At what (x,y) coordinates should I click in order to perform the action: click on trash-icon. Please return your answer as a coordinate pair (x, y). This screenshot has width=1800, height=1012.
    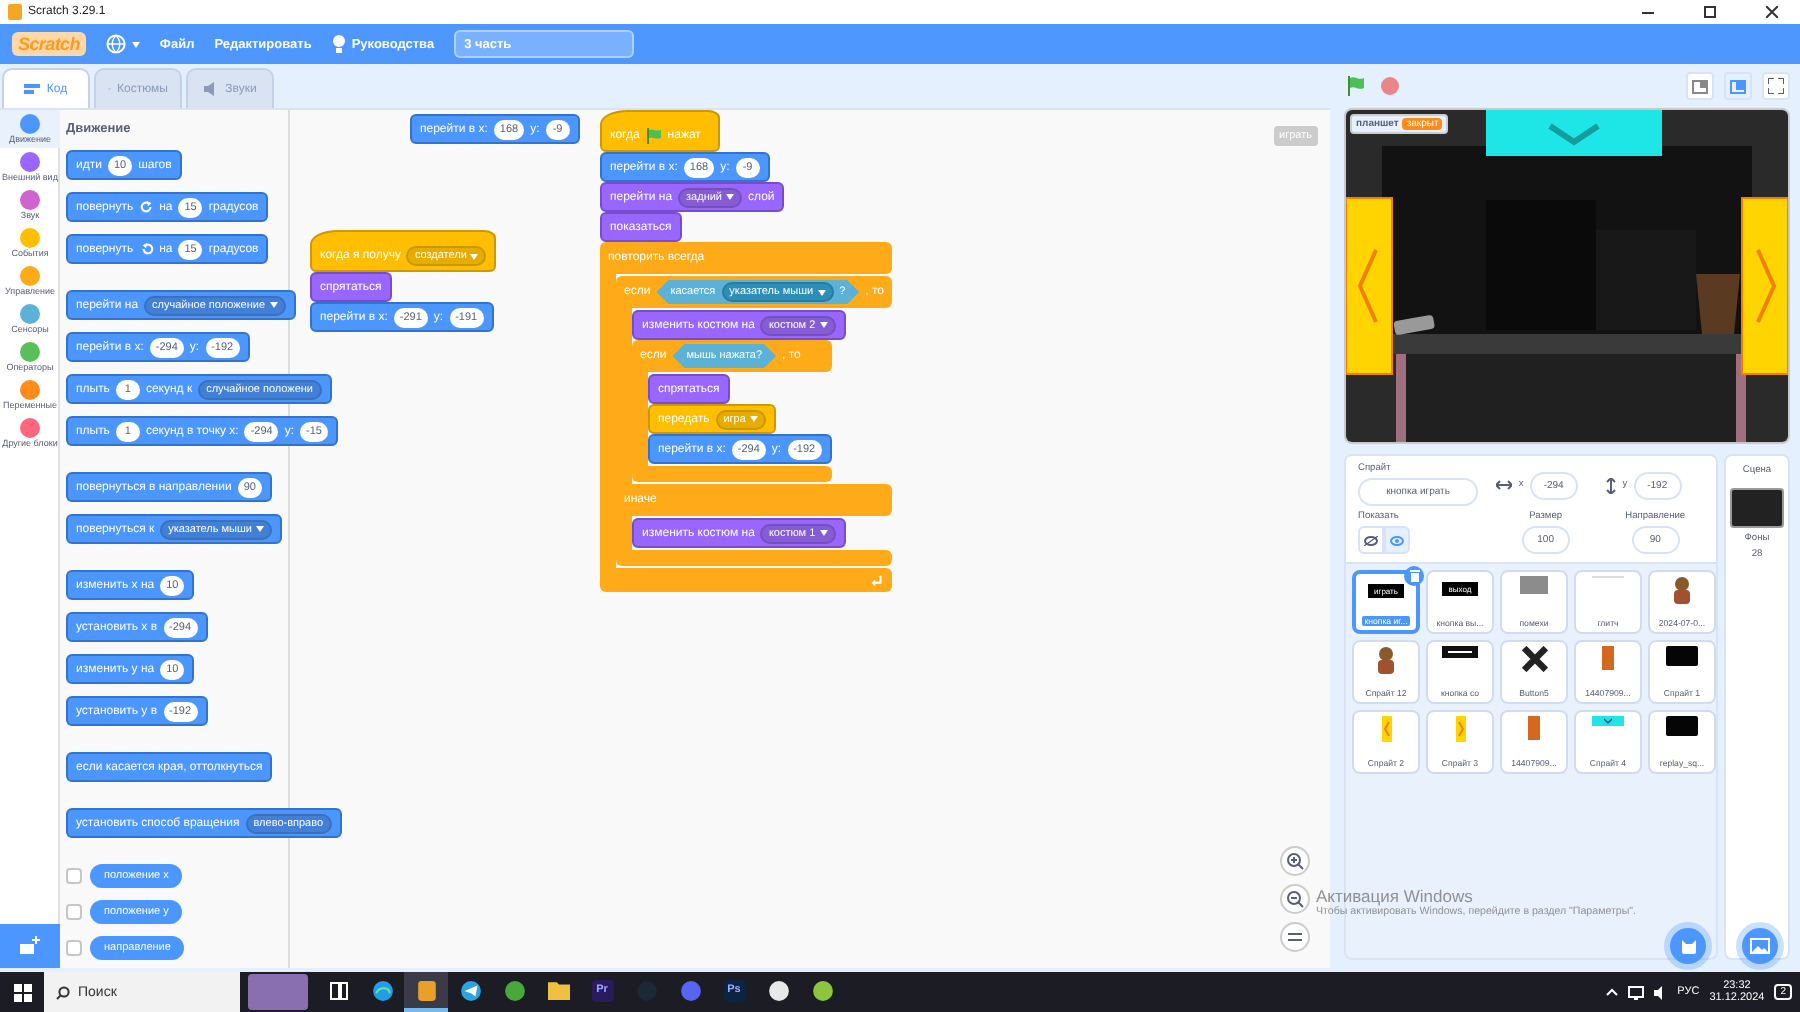
    Looking at the image, I should click on (1414, 576).